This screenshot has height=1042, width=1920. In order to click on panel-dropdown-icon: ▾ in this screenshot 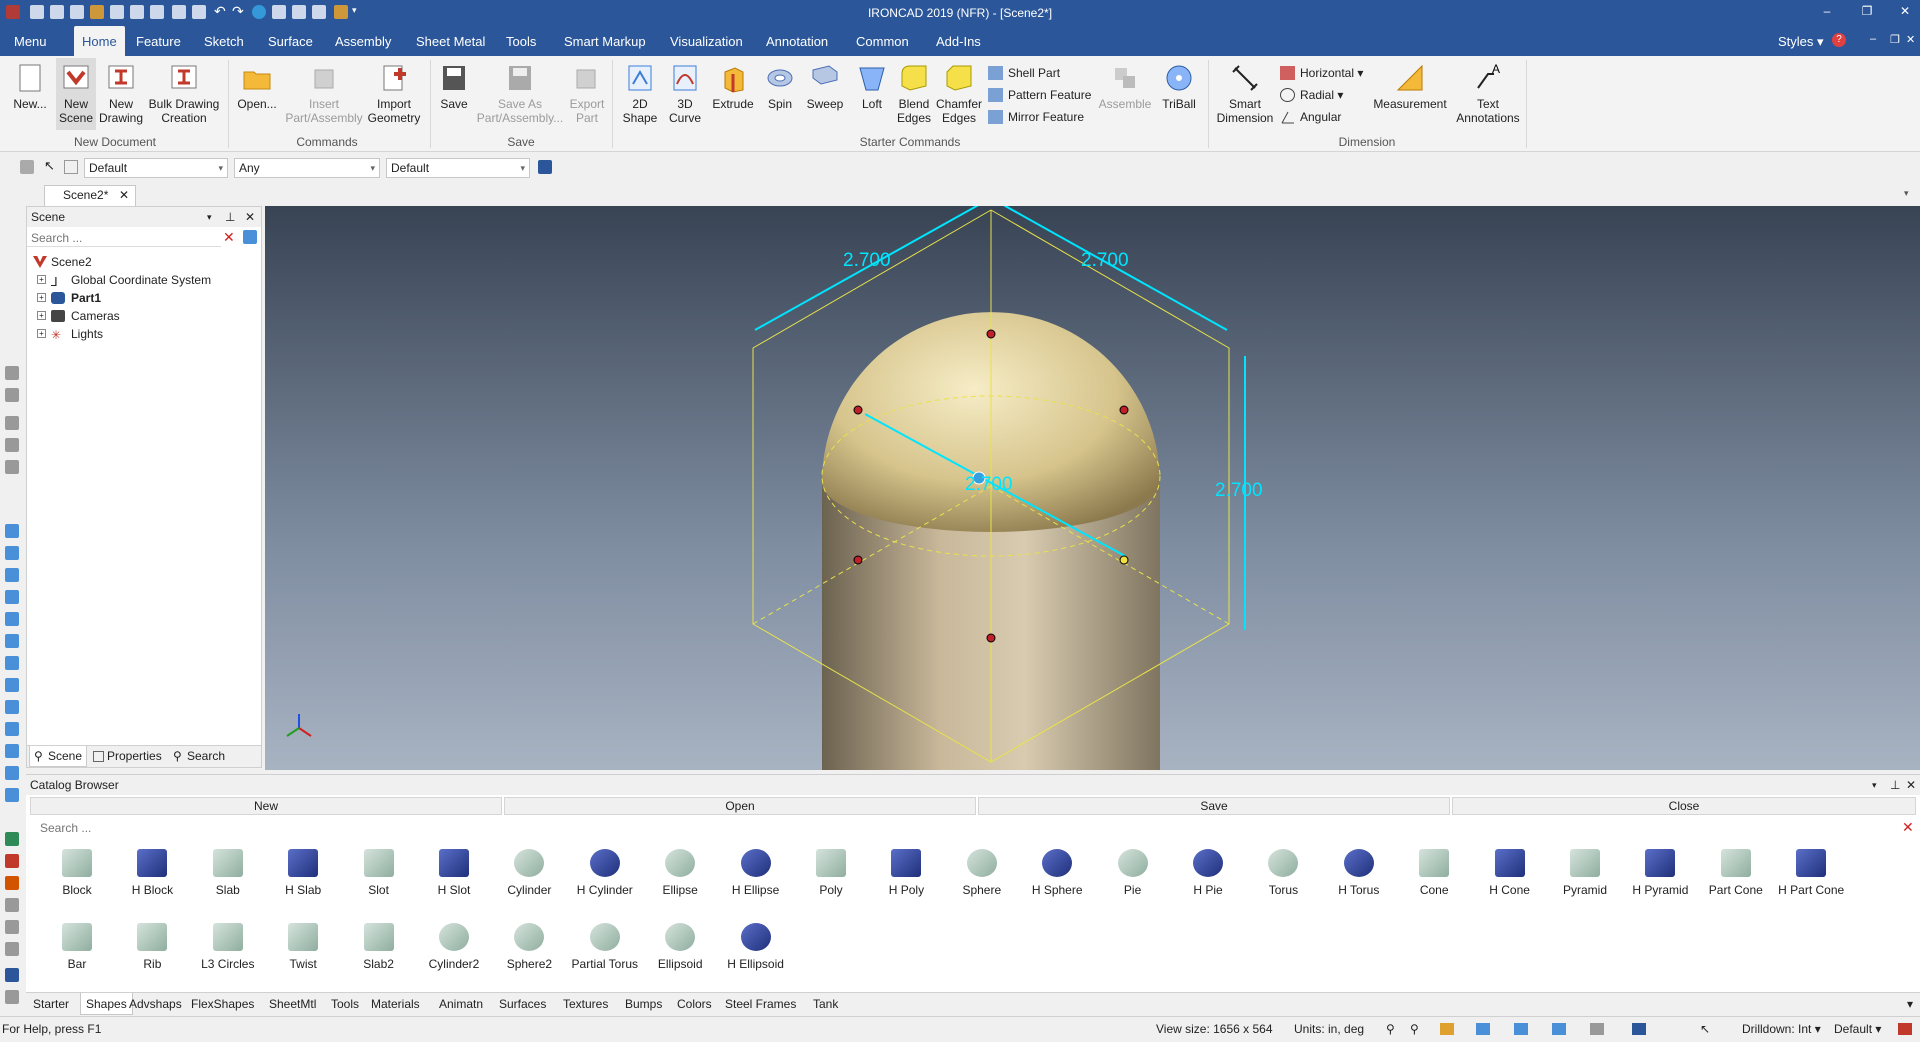, I will do `click(209, 217)`.